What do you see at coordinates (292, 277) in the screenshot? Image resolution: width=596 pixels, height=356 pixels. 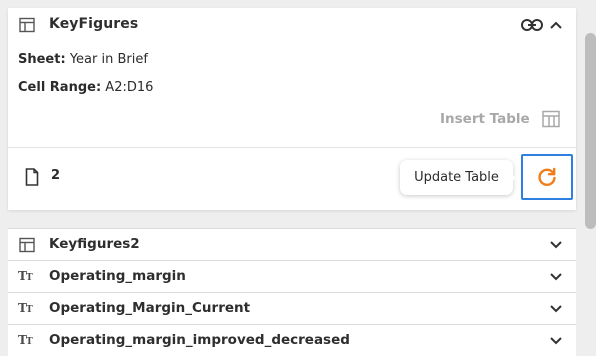 I see `list-item-operating-margin: TT Operating_margin` at bounding box center [292, 277].